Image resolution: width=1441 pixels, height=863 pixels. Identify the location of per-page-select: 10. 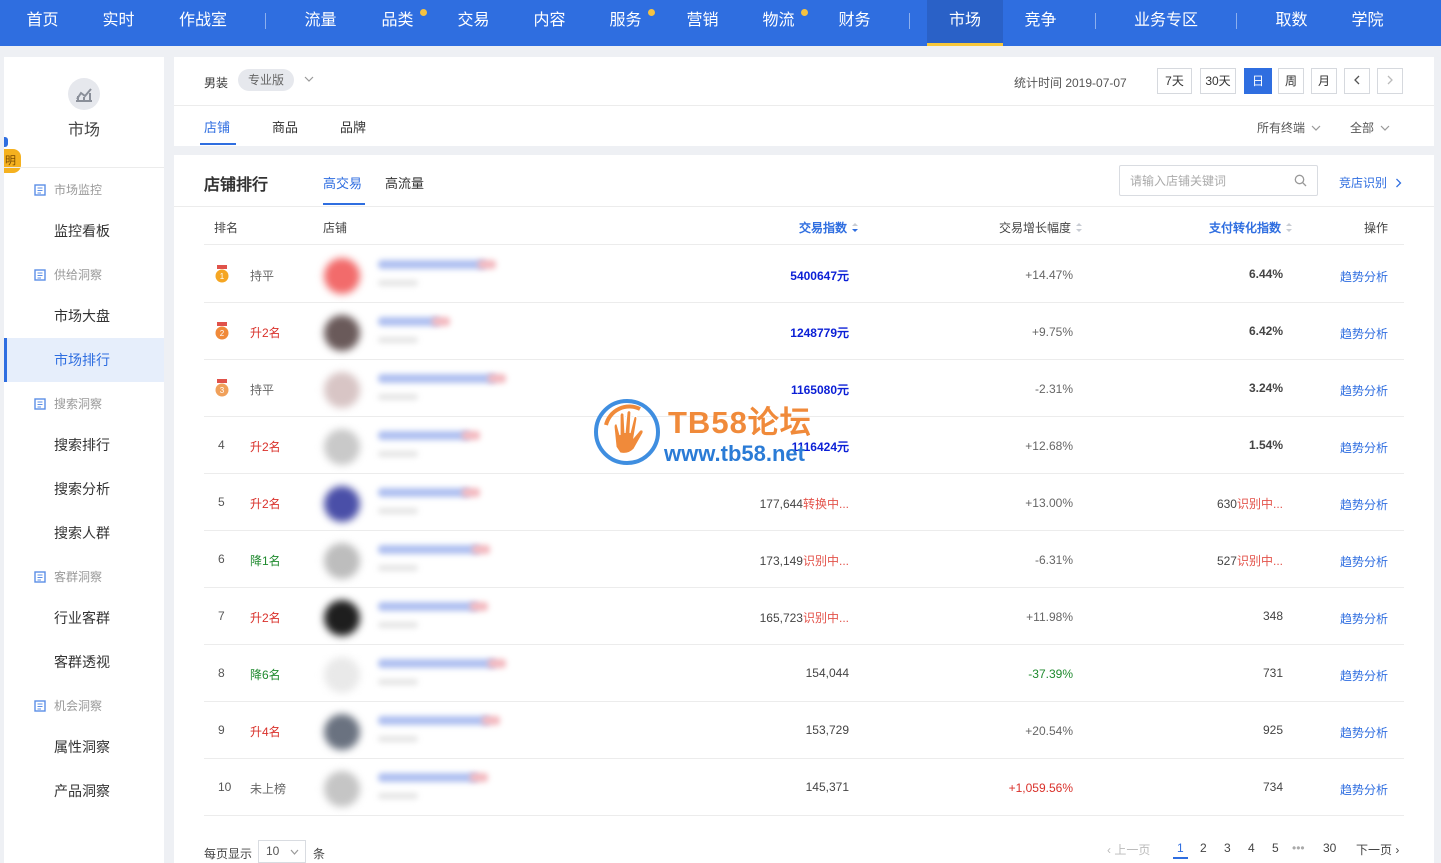
(282, 851).